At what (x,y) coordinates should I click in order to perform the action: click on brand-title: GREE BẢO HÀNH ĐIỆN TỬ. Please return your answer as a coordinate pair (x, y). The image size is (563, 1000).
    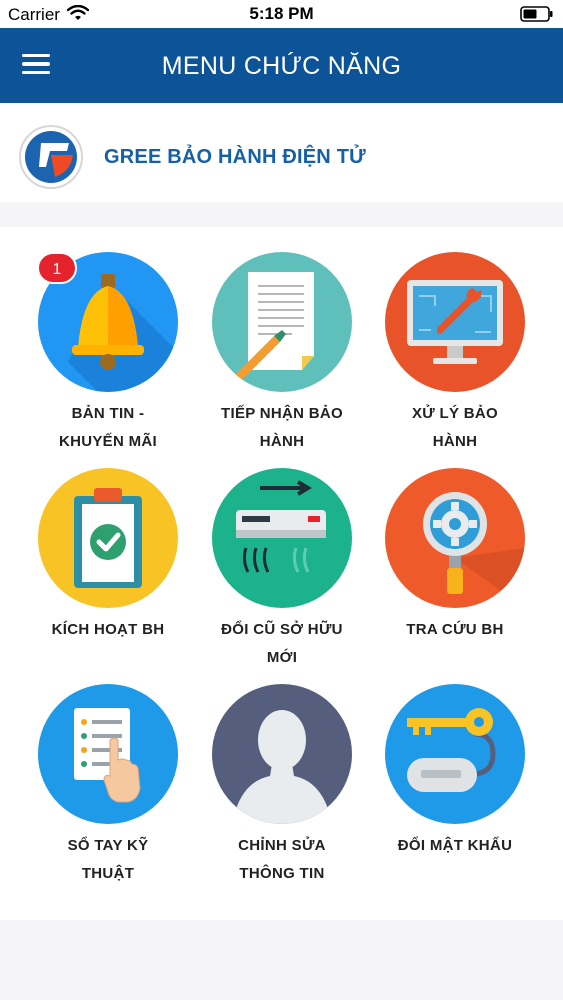
    Looking at the image, I should click on (235, 157).